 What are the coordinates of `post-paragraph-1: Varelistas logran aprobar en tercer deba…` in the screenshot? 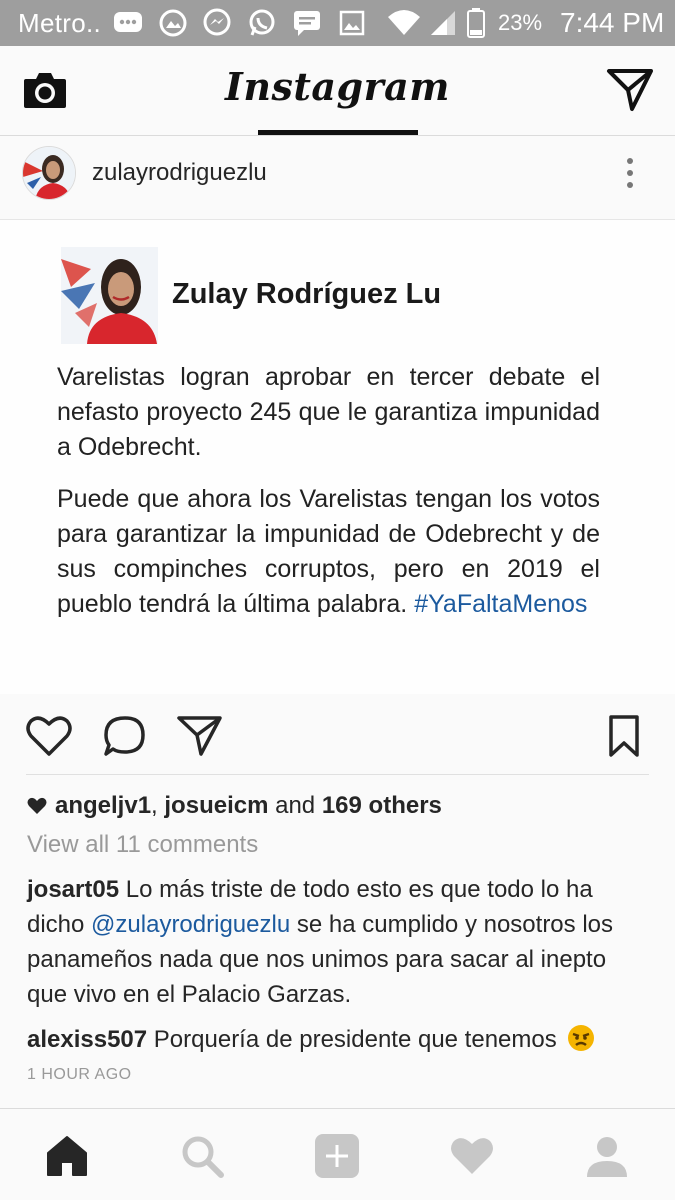 It's located at (328, 412).